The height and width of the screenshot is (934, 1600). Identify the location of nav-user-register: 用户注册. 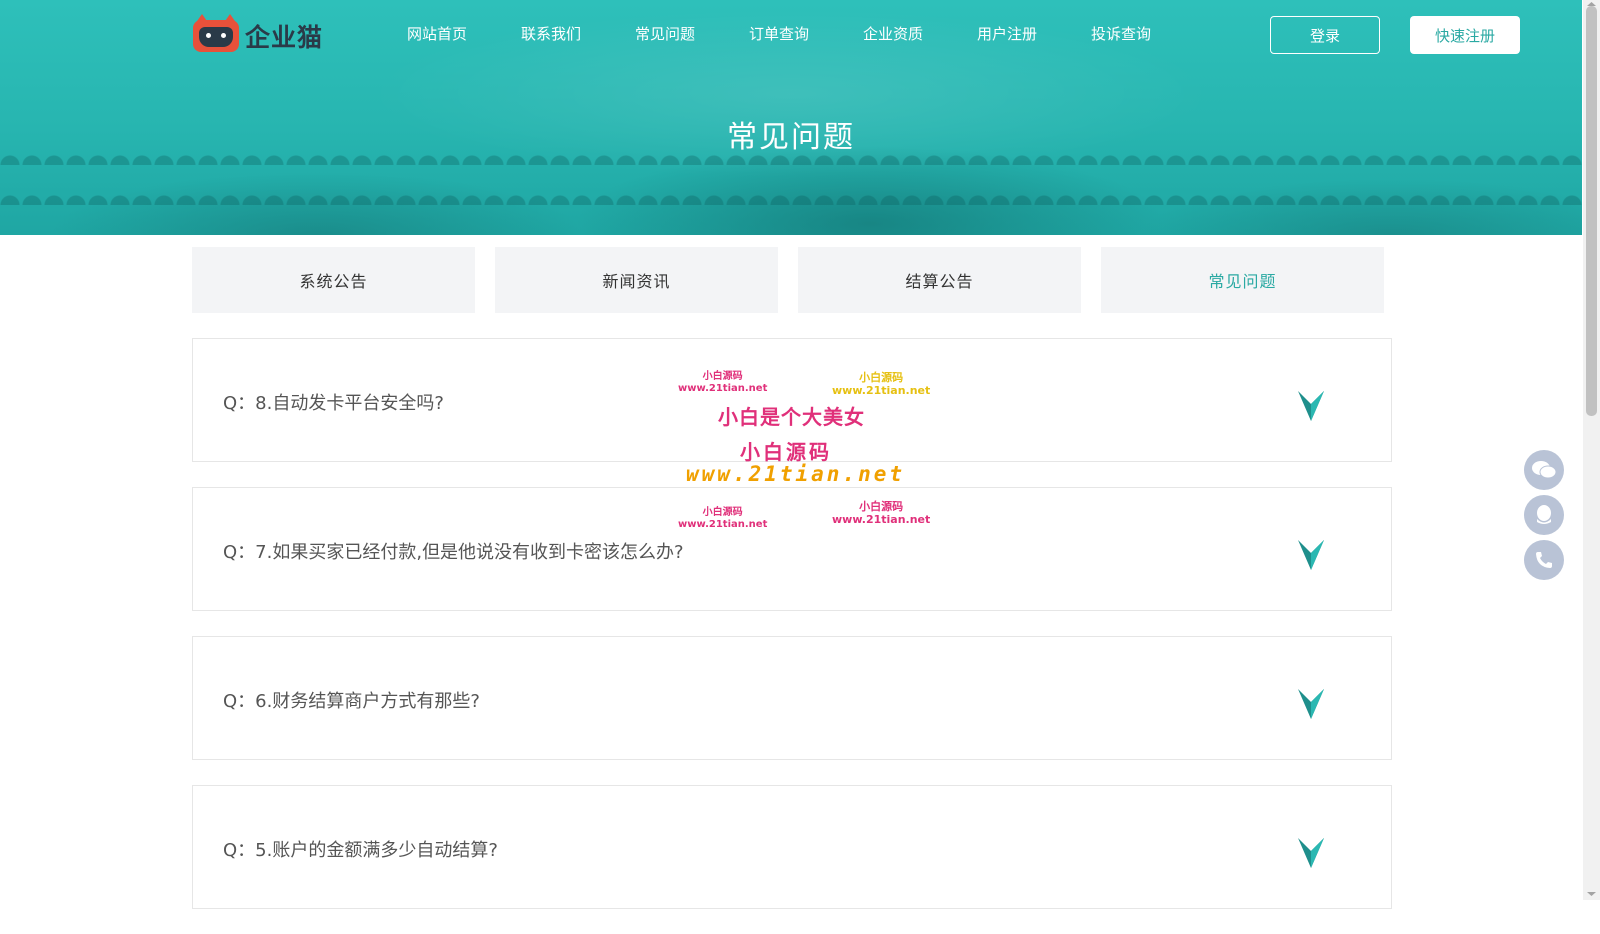
(1007, 34).